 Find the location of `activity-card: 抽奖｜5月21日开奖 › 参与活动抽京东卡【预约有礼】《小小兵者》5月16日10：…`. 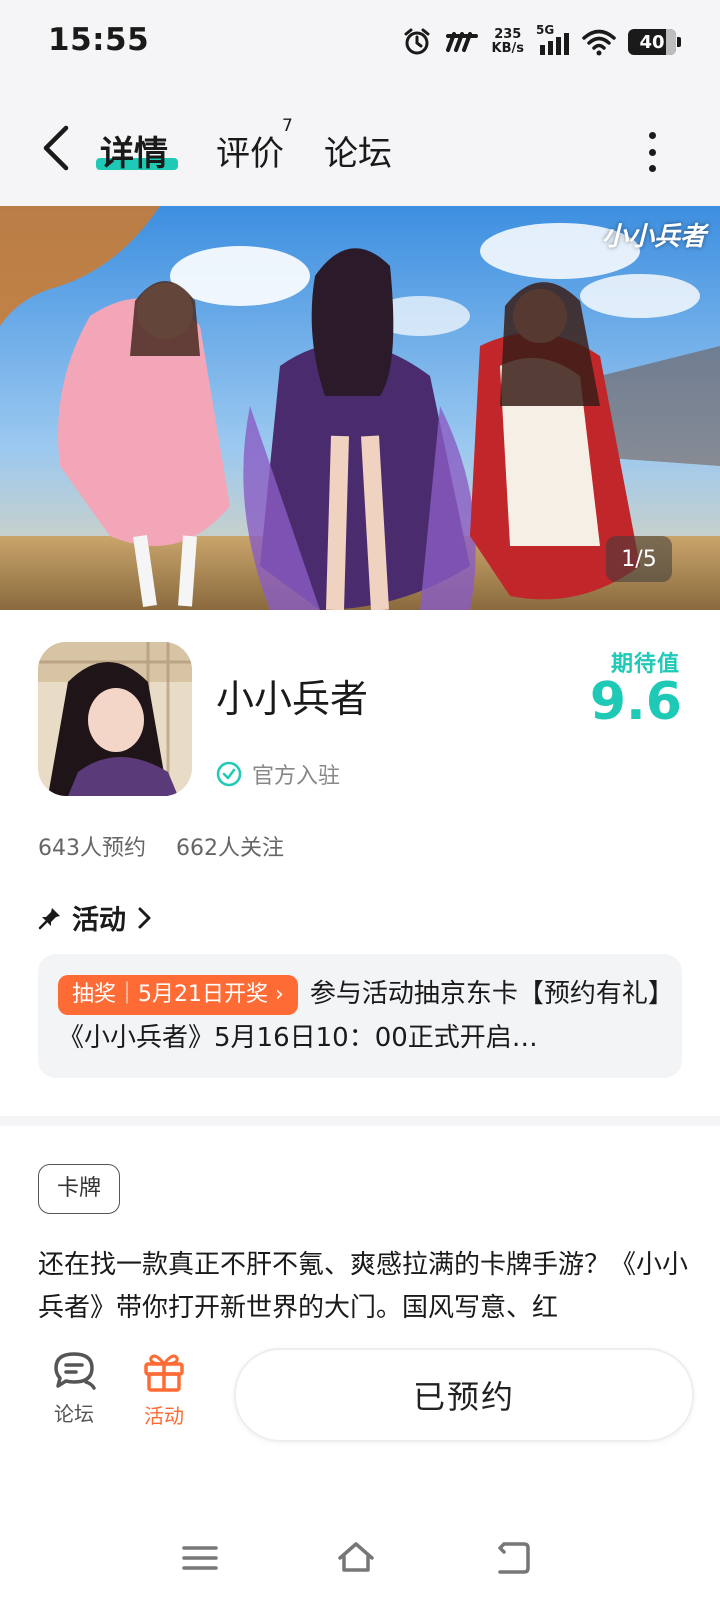

activity-card: 抽奖｜5月21日开奖 › 参与活动抽京东卡【预约有礼】《小小兵者》5月16日10：… is located at coordinates (360, 1016).